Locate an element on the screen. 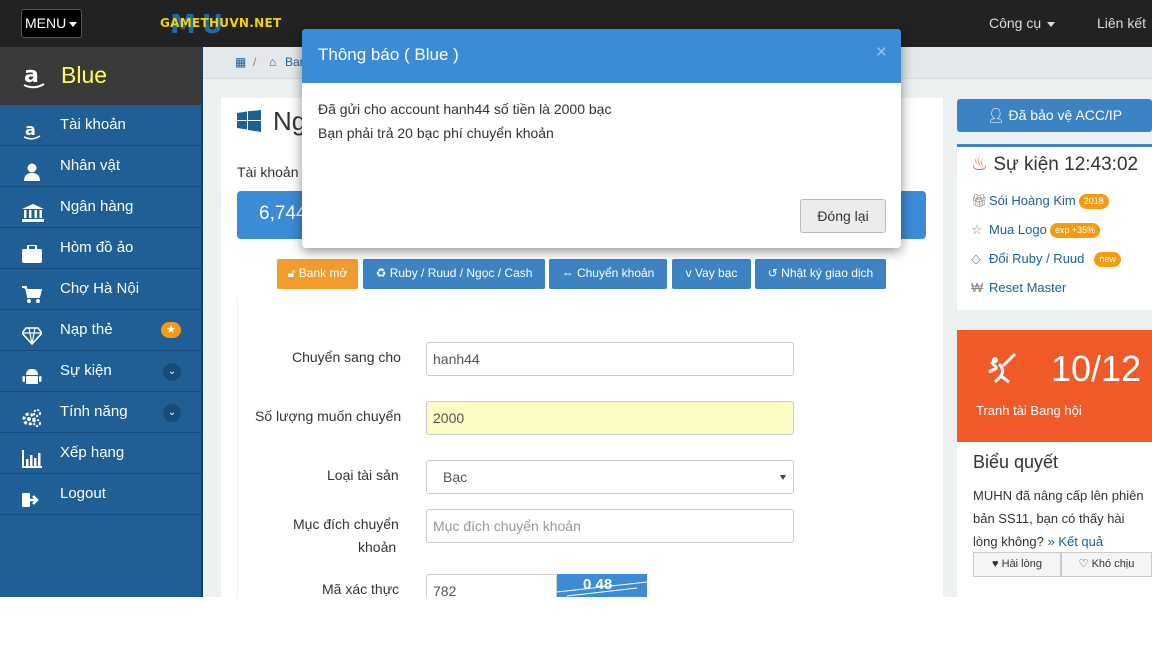 This screenshot has height=648, width=1152. close-icon: × is located at coordinates (881, 53).